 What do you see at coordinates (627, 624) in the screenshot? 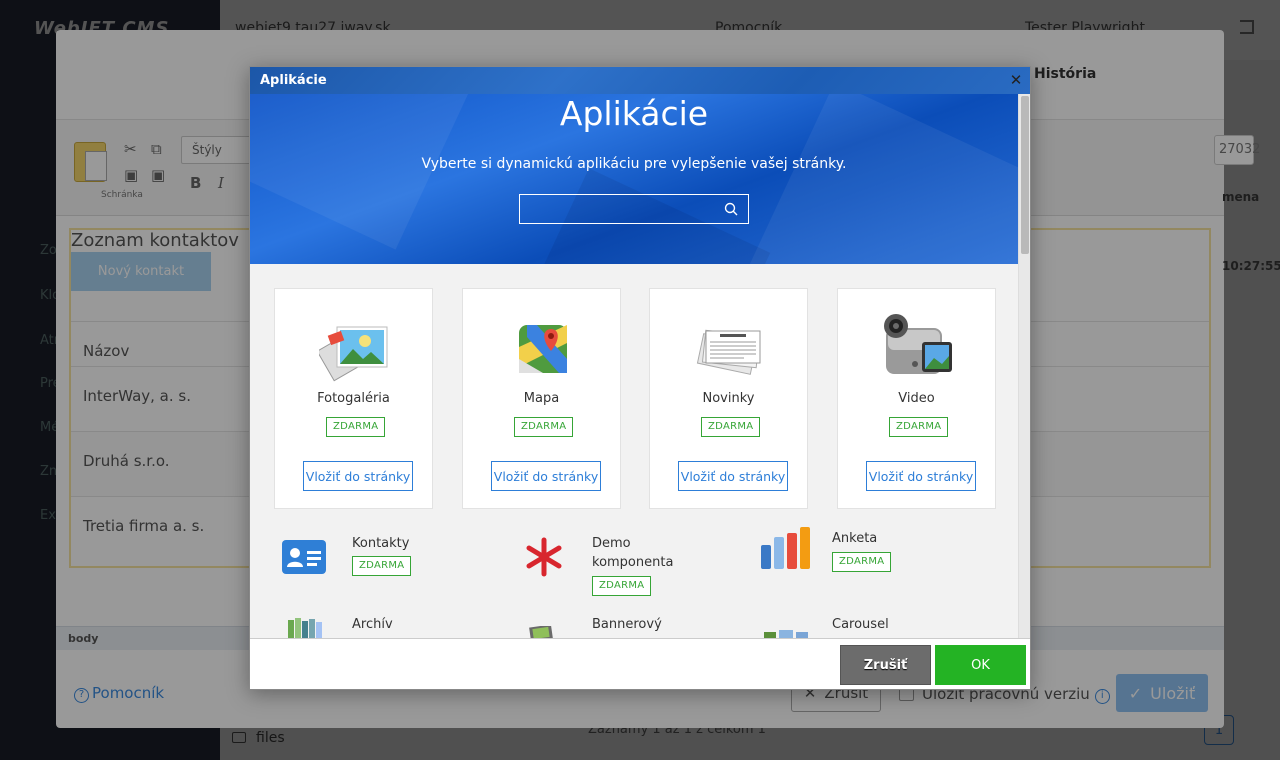
I see `app-list-name: Bannerový` at bounding box center [627, 624].